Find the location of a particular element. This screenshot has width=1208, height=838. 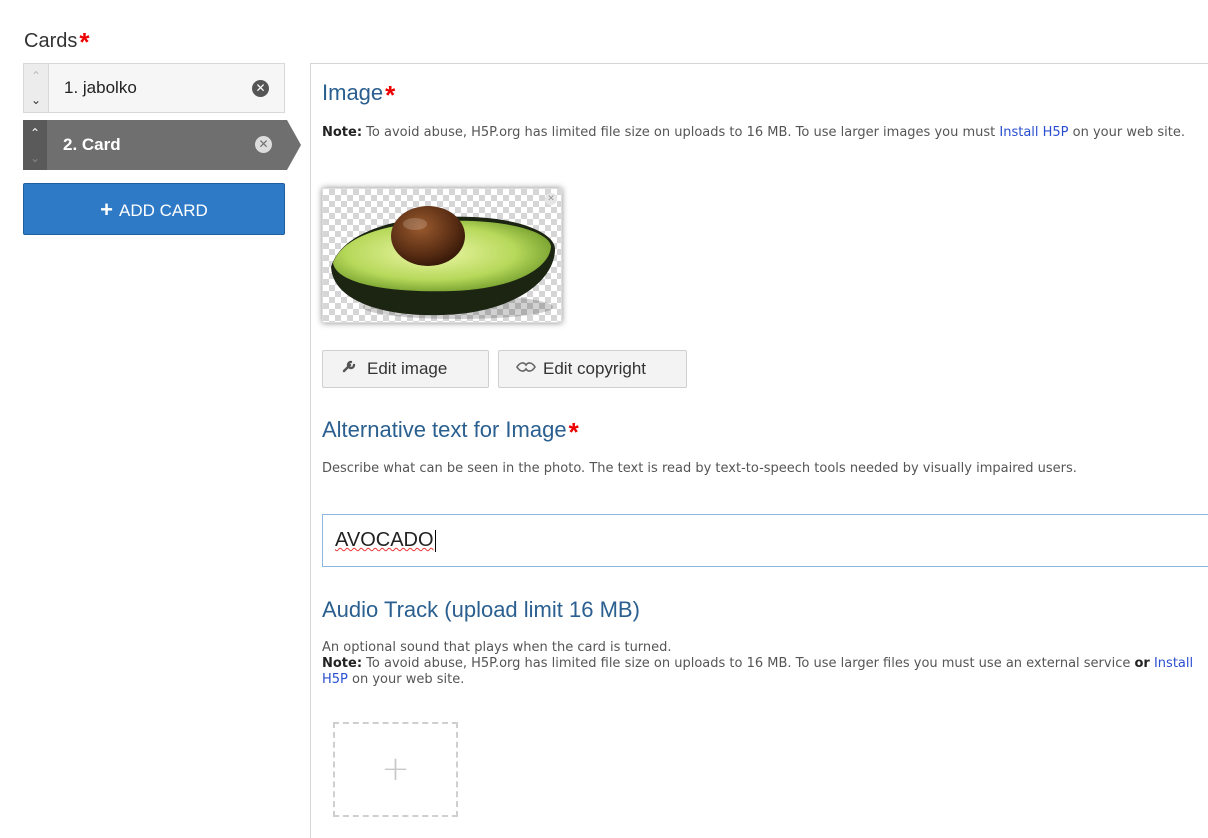

add-card-button: + ADD CARD is located at coordinates (154, 209).